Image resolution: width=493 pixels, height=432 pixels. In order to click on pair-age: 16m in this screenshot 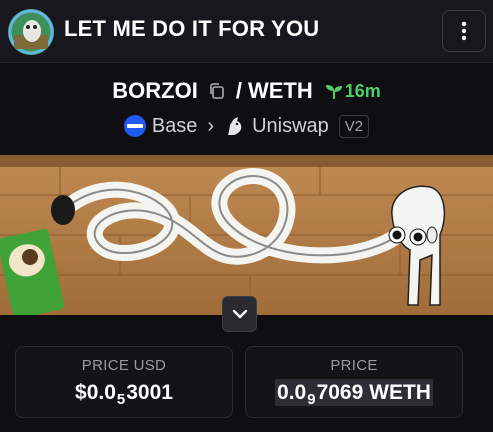, I will do `click(353, 91)`.